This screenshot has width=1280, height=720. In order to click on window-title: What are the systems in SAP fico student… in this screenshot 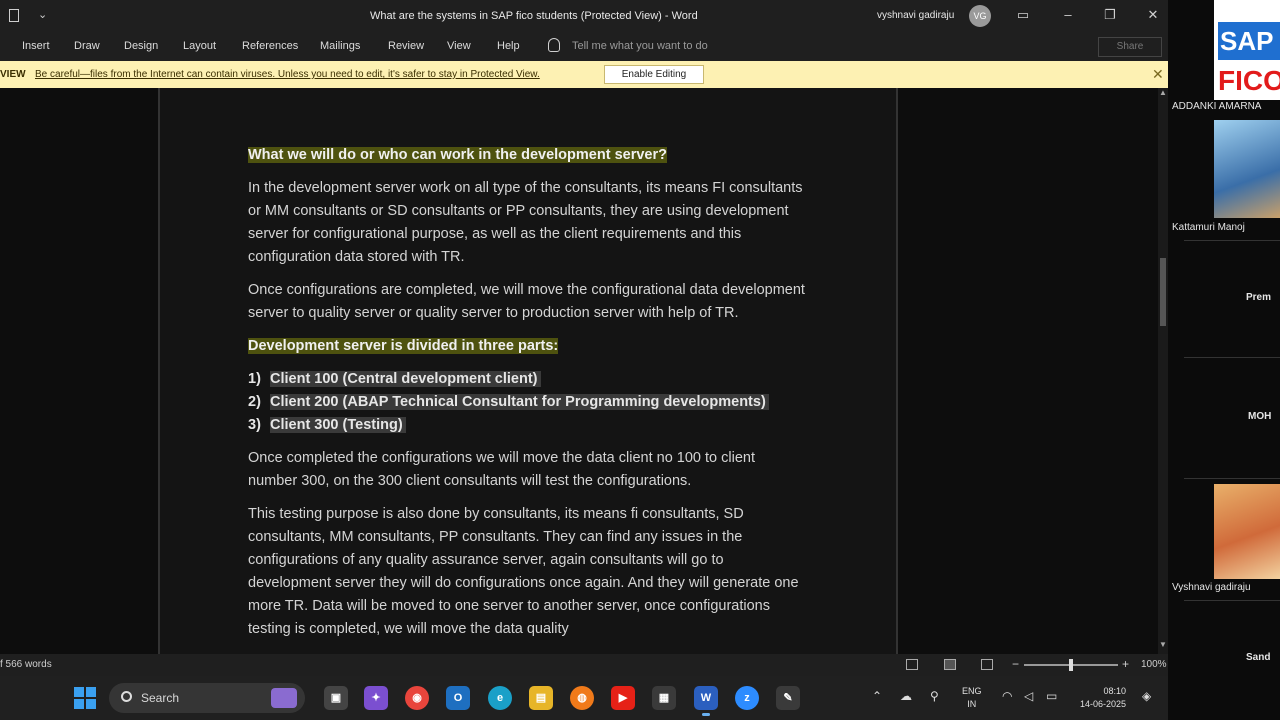, I will do `click(534, 16)`.